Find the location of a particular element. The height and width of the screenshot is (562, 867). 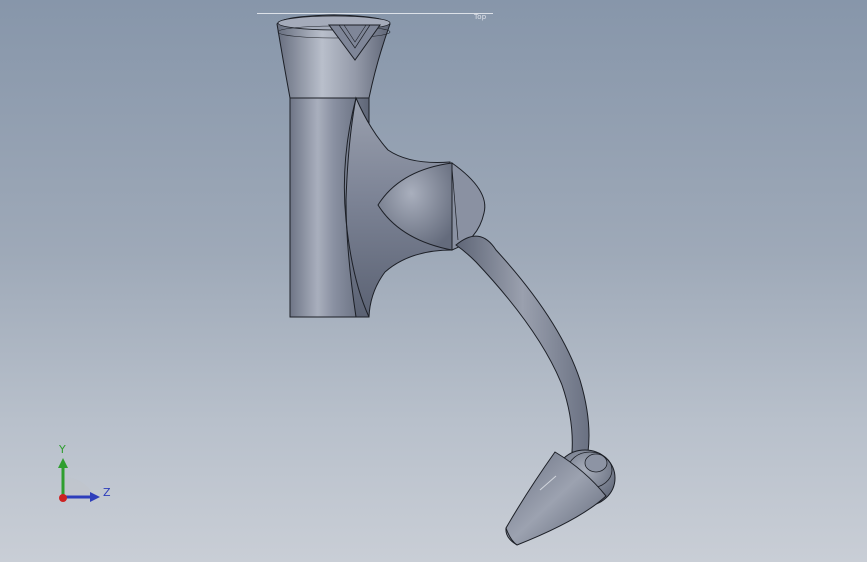

y-axis-label: Y is located at coordinates (62, 449).